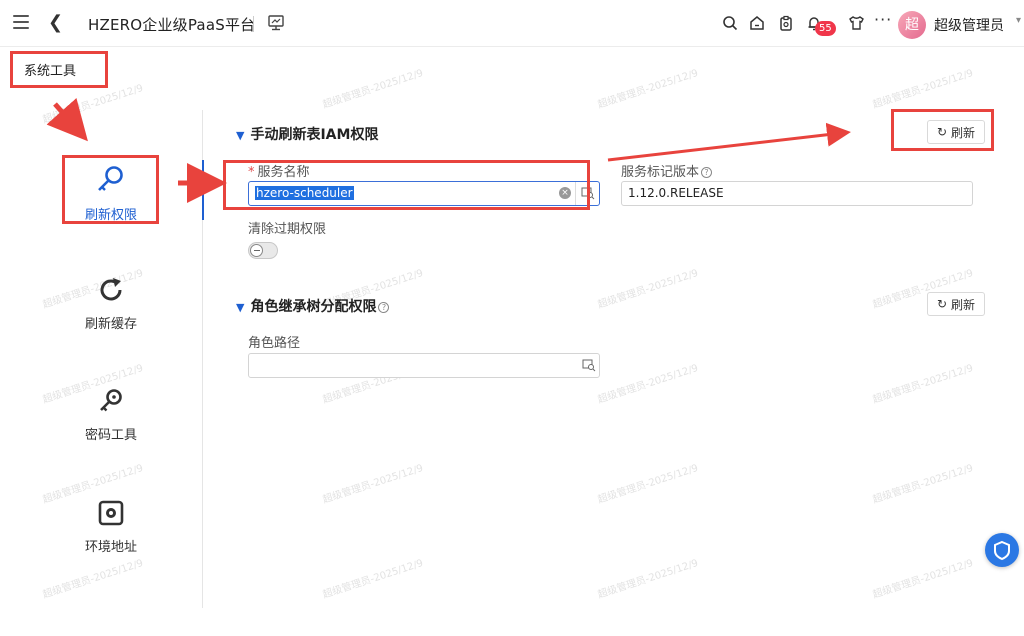 This screenshot has height=636, width=1024. I want to click on shirt-icon, so click(856, 23).